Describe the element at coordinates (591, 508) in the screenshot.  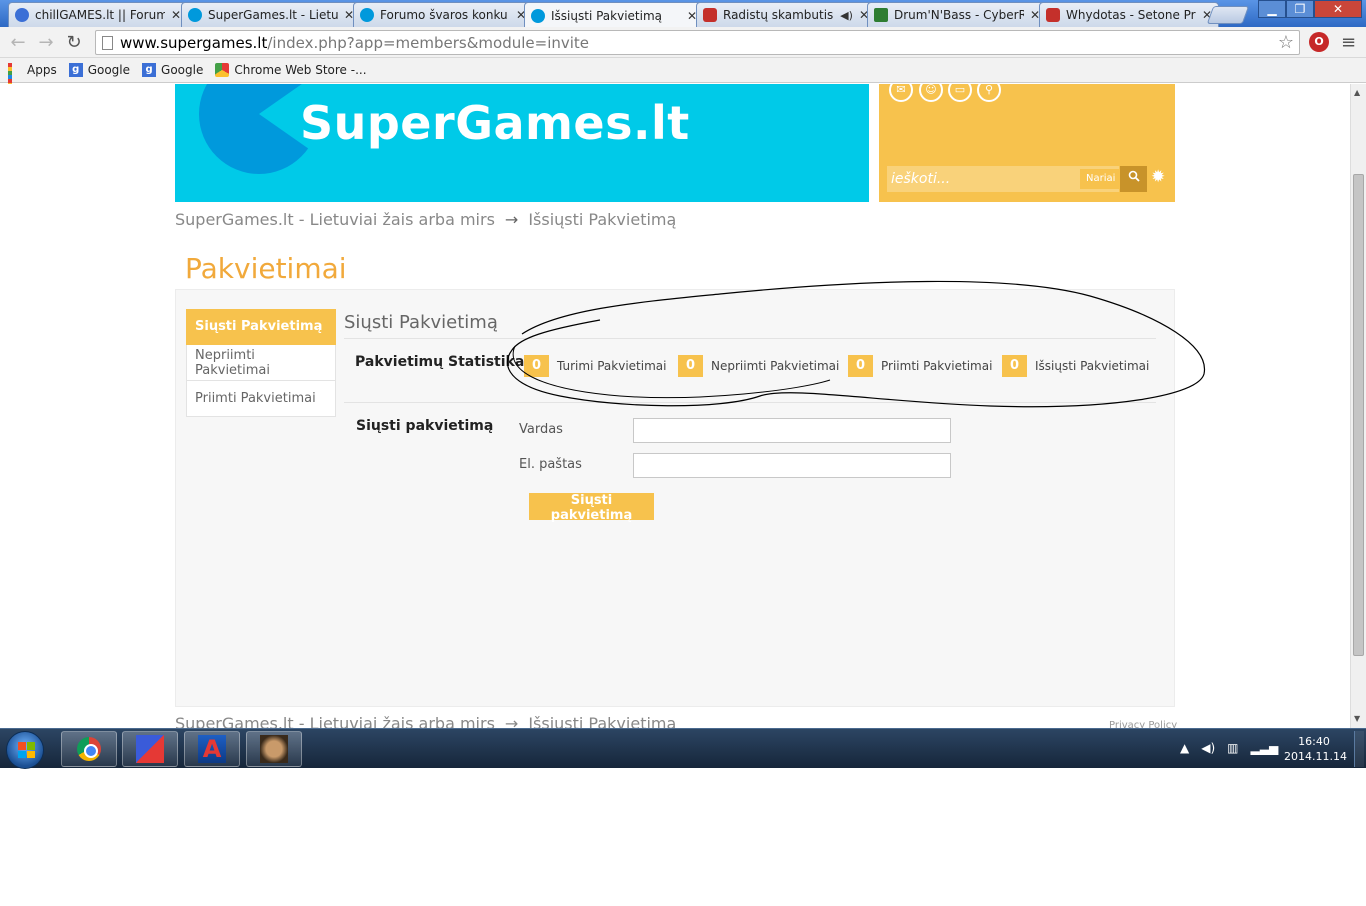
I see `send-invite-button: Siųsti pakvietimą` at that location.